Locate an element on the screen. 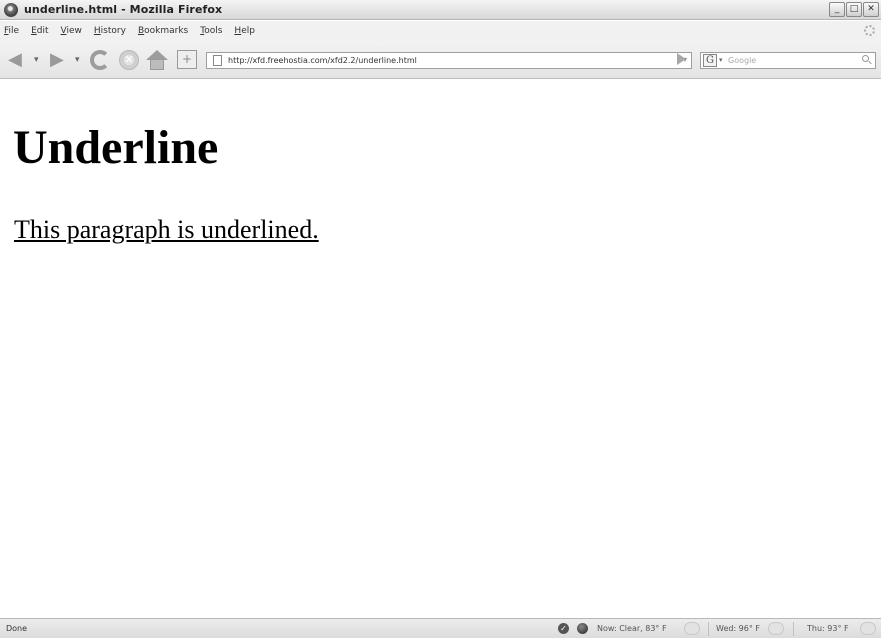 The height and width of the screenshot is (638, 881). menu-help-rest: elp is located at coordinates (248, 31).